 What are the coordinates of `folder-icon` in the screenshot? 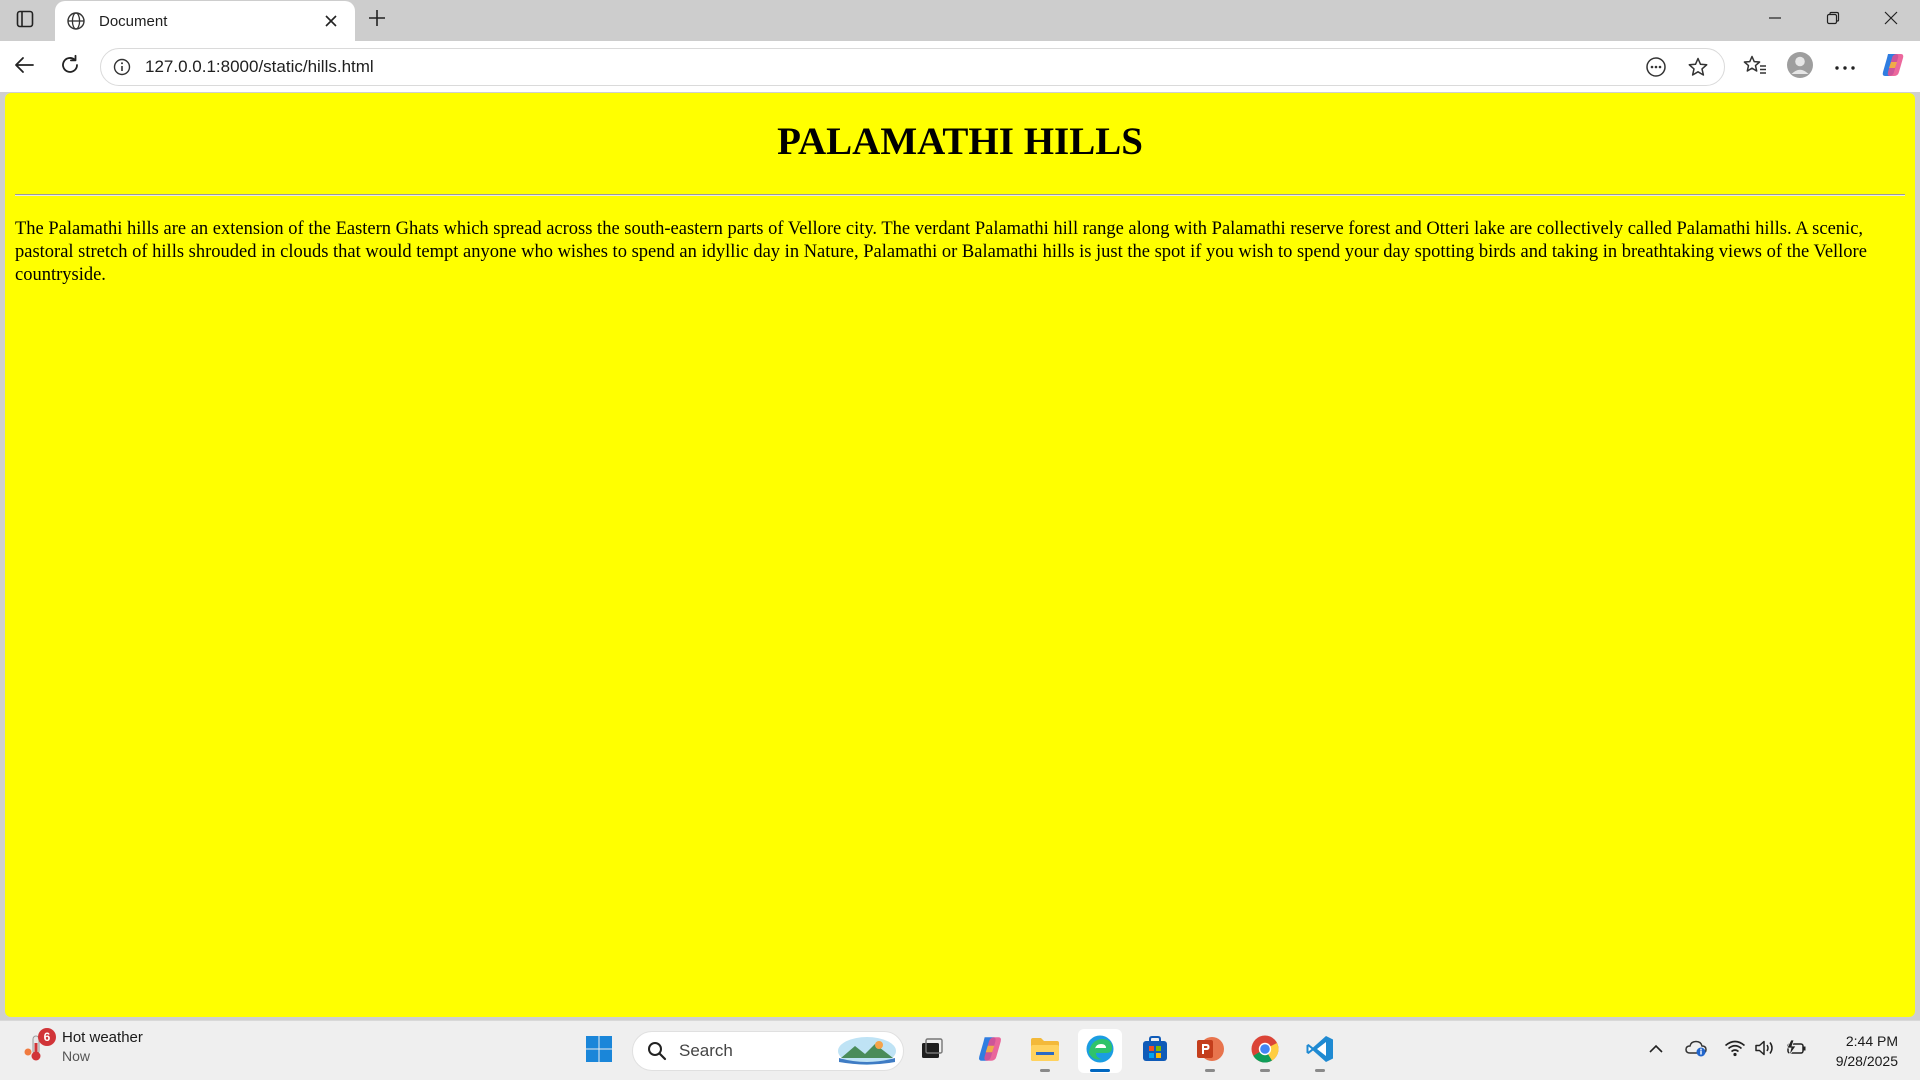 It's located at (1045, 1051).